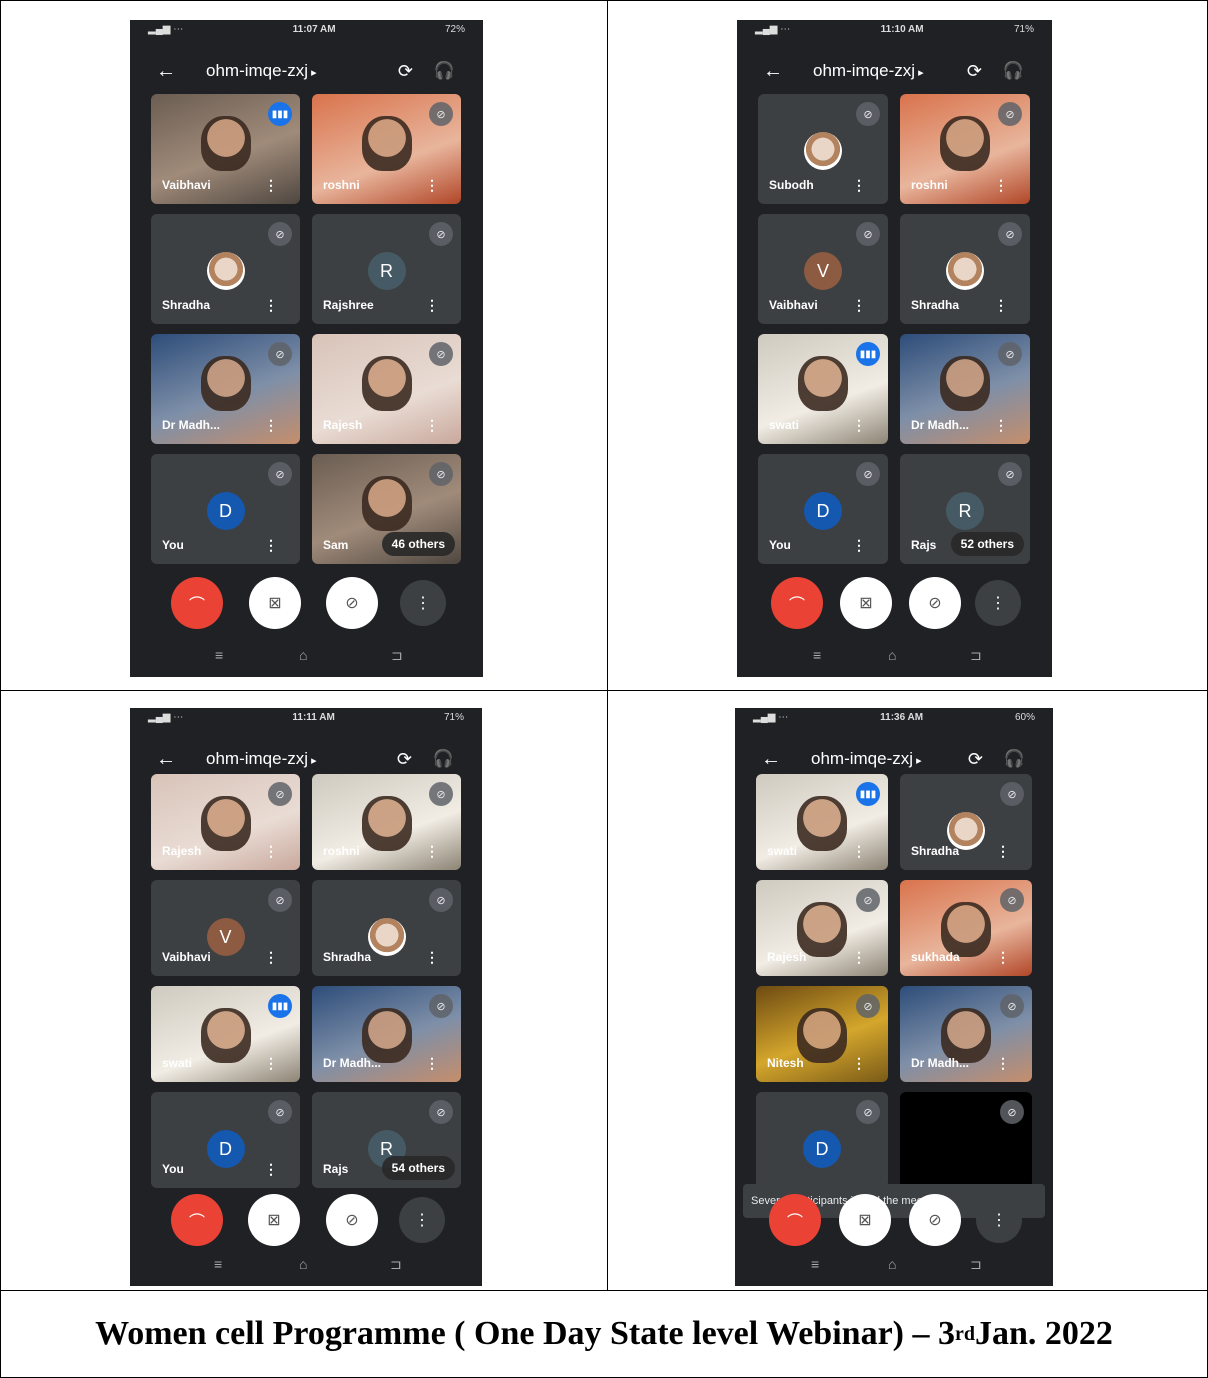  What do you see at coordinates (987, 544) in the screenshot?
I see `others-count-badge: 52 others` at bounding box center [987, 544].